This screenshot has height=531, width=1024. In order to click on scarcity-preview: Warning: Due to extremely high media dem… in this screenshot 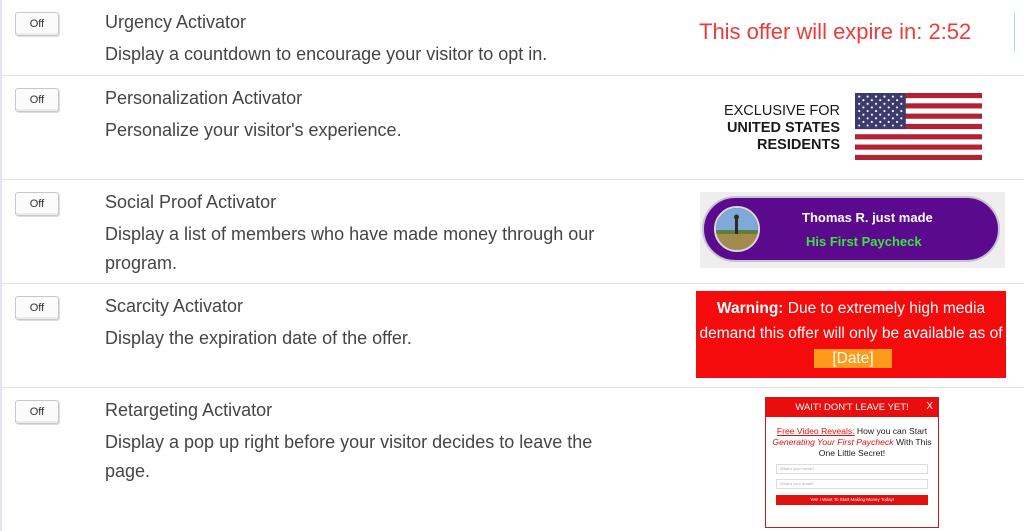, I will do `click(851, 334)`.